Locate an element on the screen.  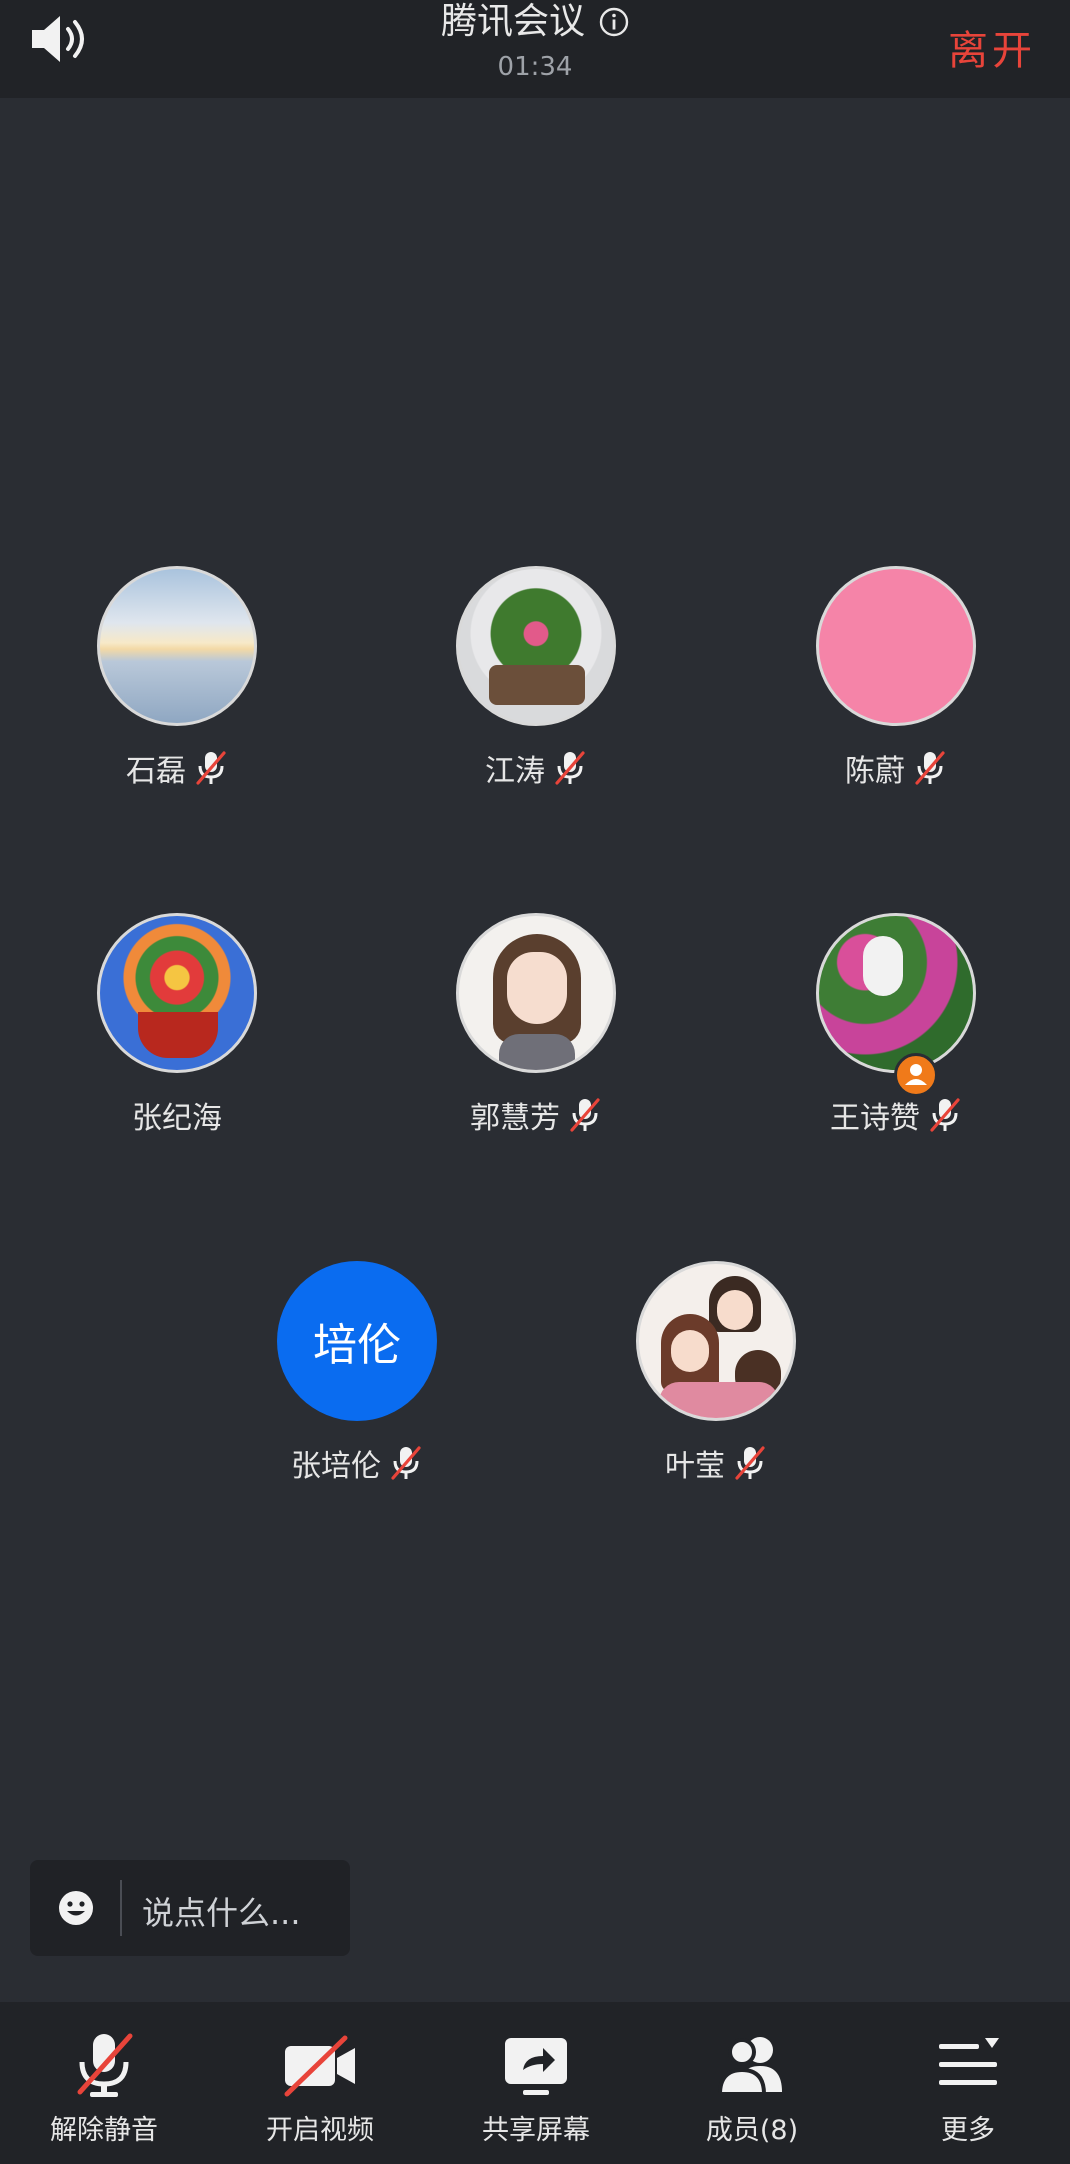
avatar-initials: 培伦 is located at coordinates (357, 1345).